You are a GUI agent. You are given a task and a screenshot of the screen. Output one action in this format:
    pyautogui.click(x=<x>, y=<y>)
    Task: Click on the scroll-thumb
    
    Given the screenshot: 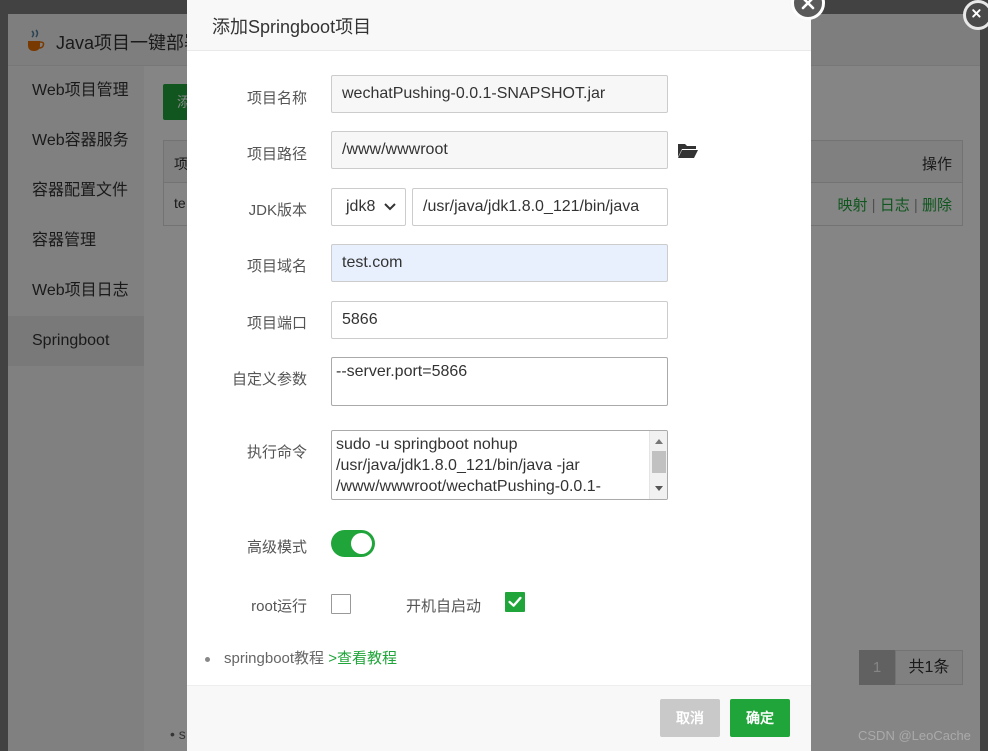 What is the action you would take?
    pyautogui.click(x=659, y=462)
    